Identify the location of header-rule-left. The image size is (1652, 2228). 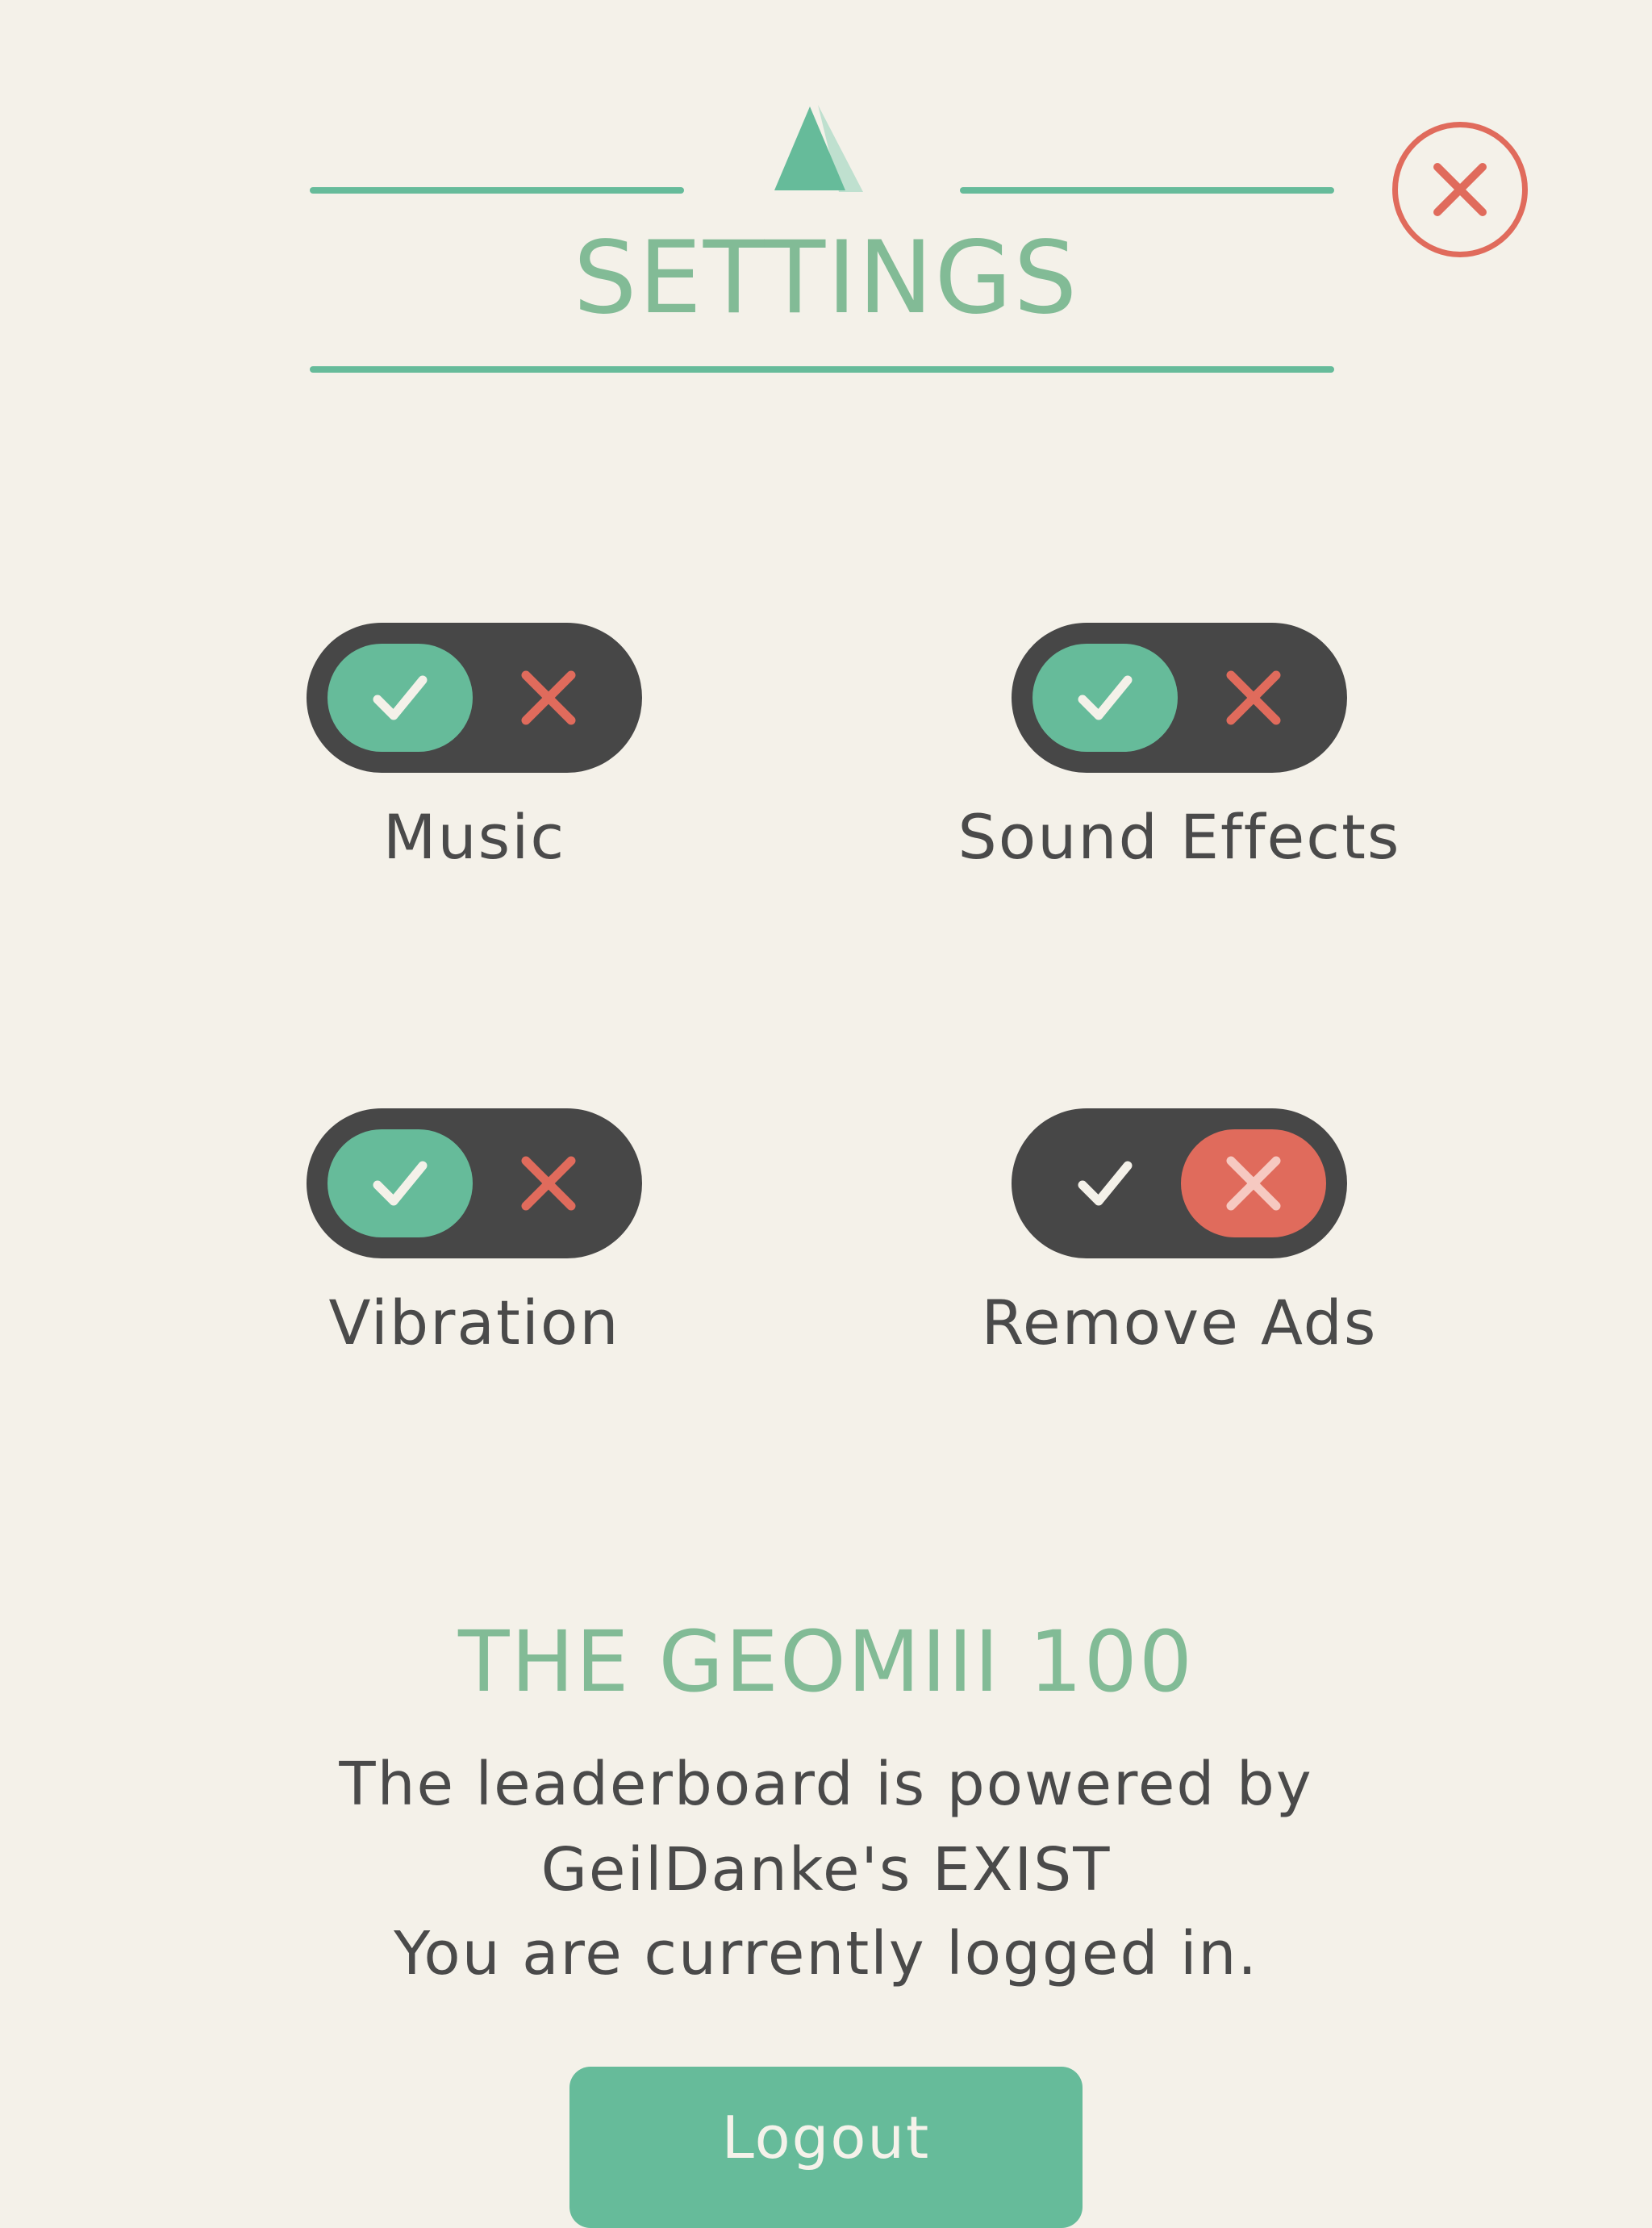
(497, 190).